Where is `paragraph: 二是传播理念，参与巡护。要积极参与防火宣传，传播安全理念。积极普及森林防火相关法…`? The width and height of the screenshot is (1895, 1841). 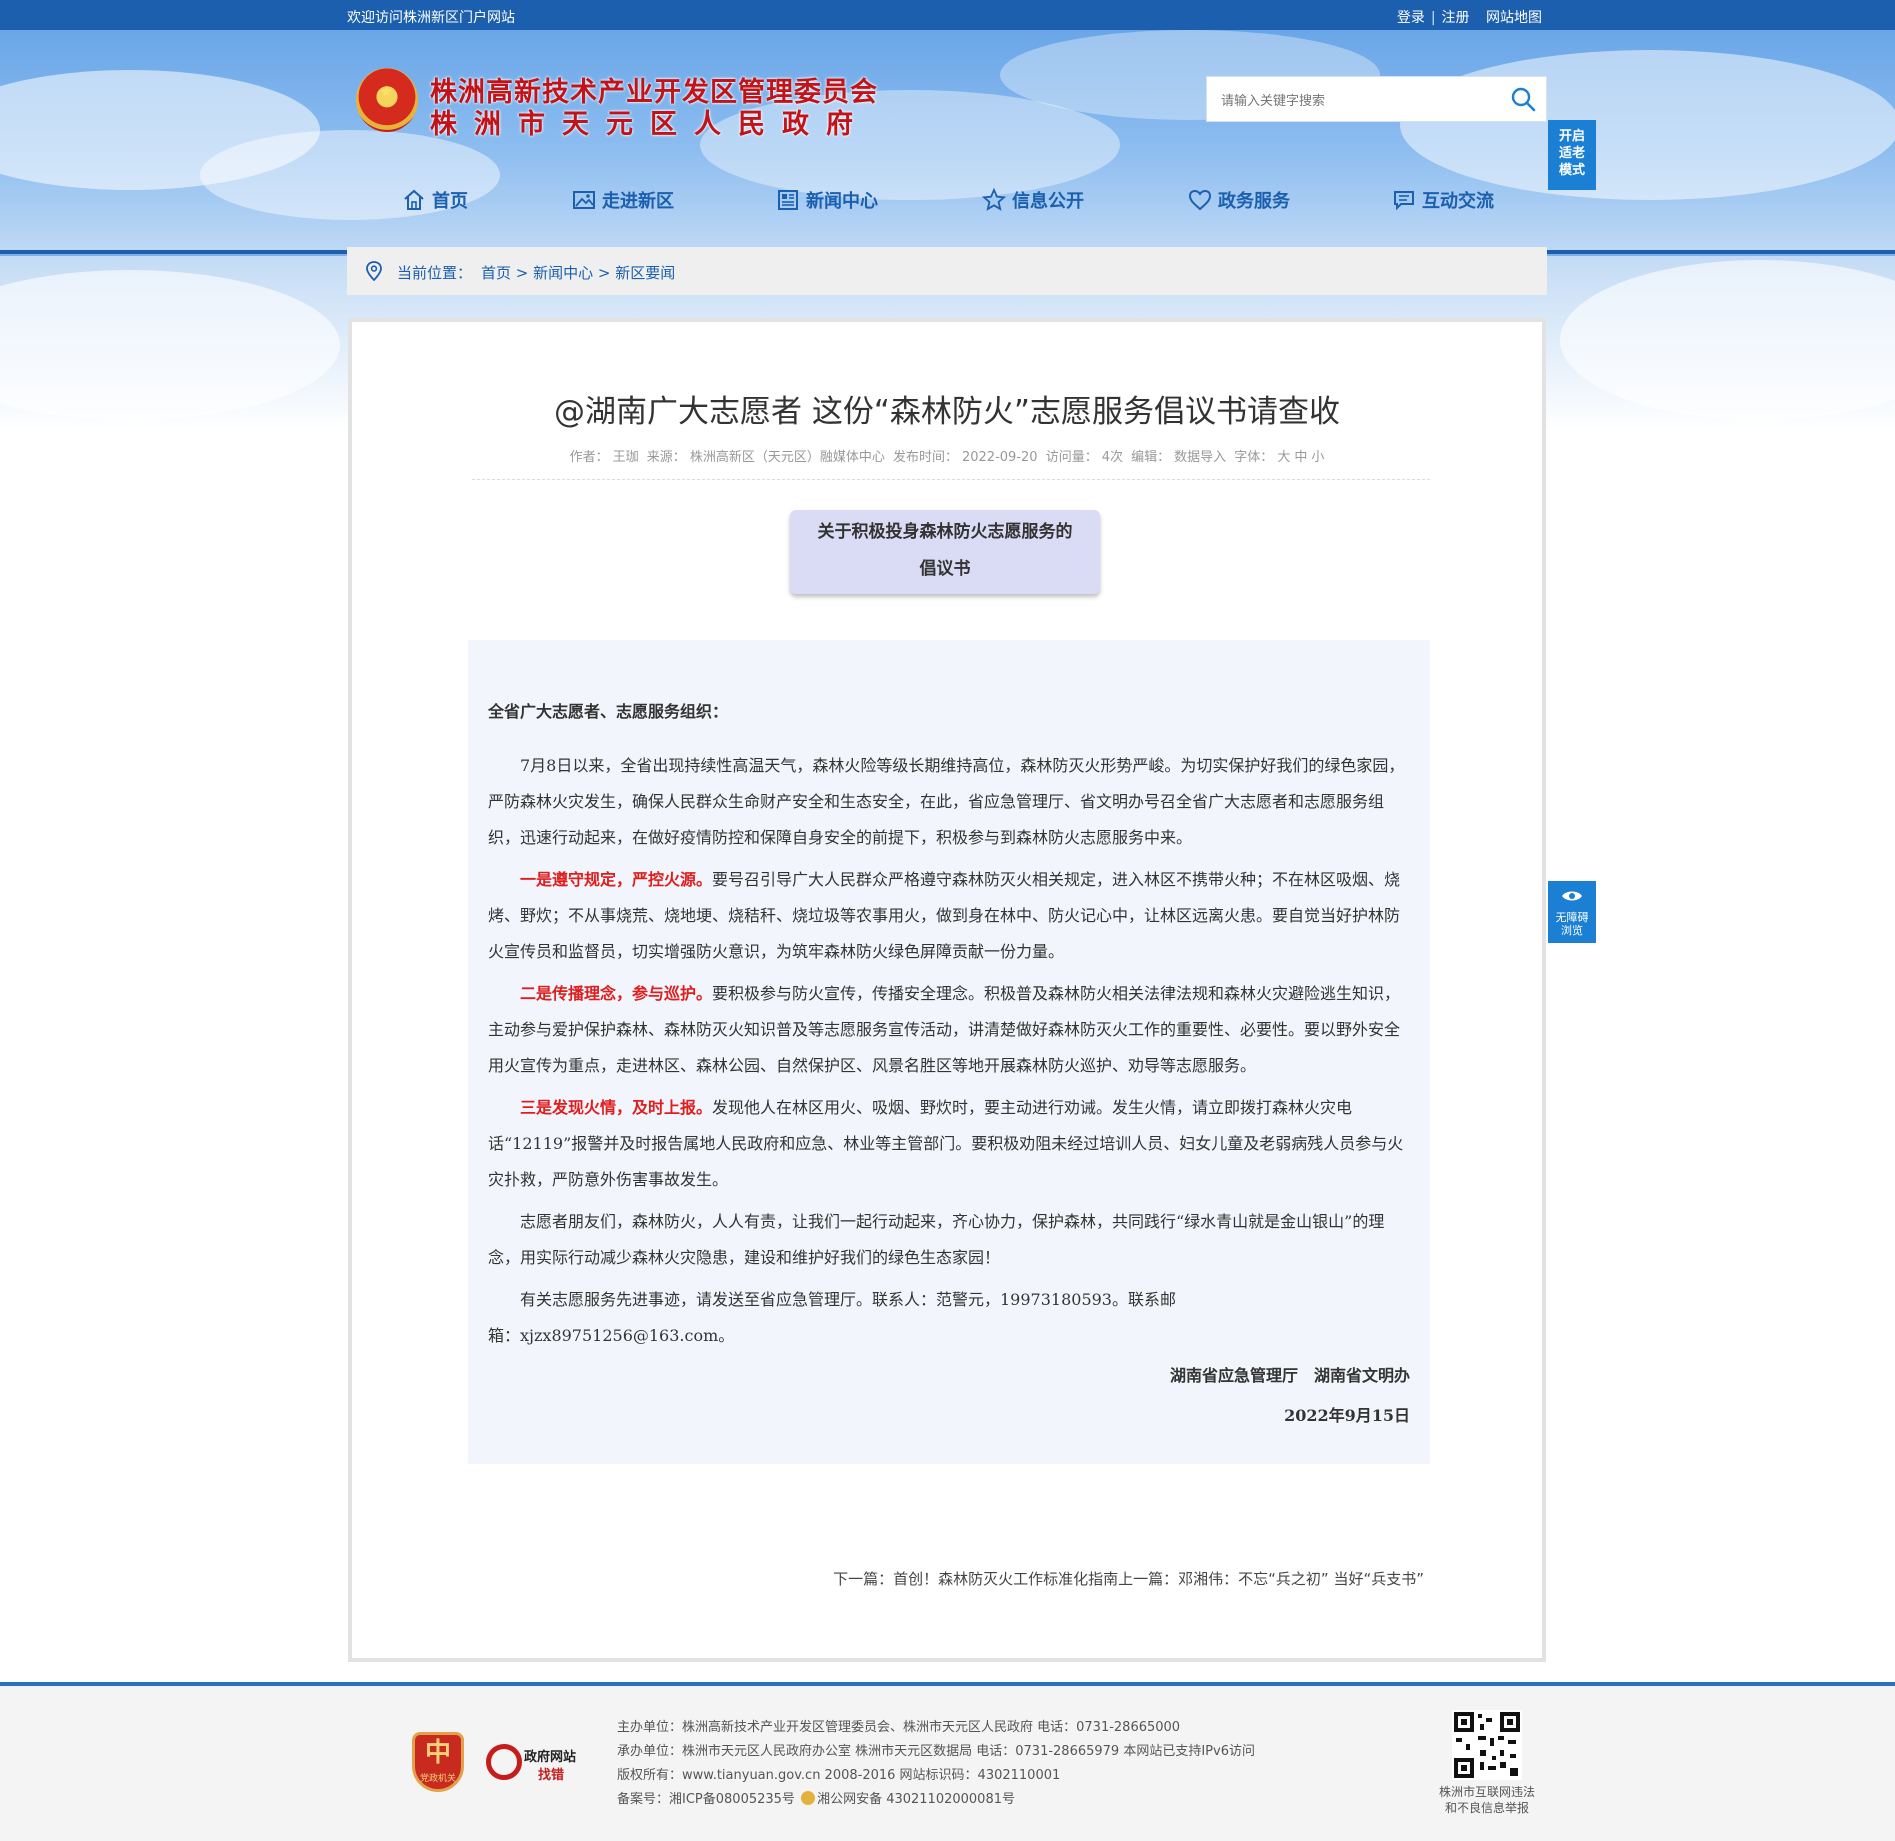
paragraph: 二是传播理念，参与巡护。要积极参与防火宣传，传播安全理念。积极普及森林防火相关法… is located at coordinates (949, 1030).